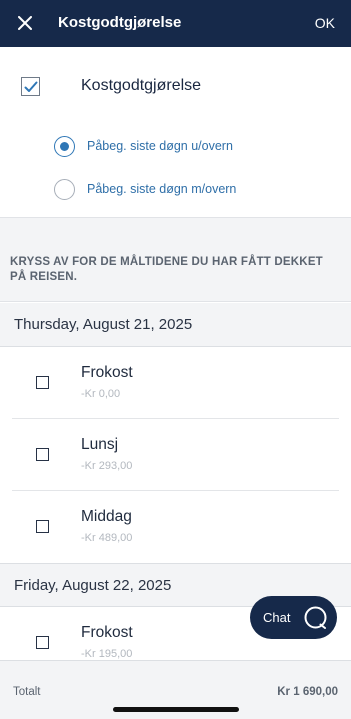  Describe the element at coordinates (101, 394) in the screenshot. I see `meal-price: -Kr 0,00` at that location.